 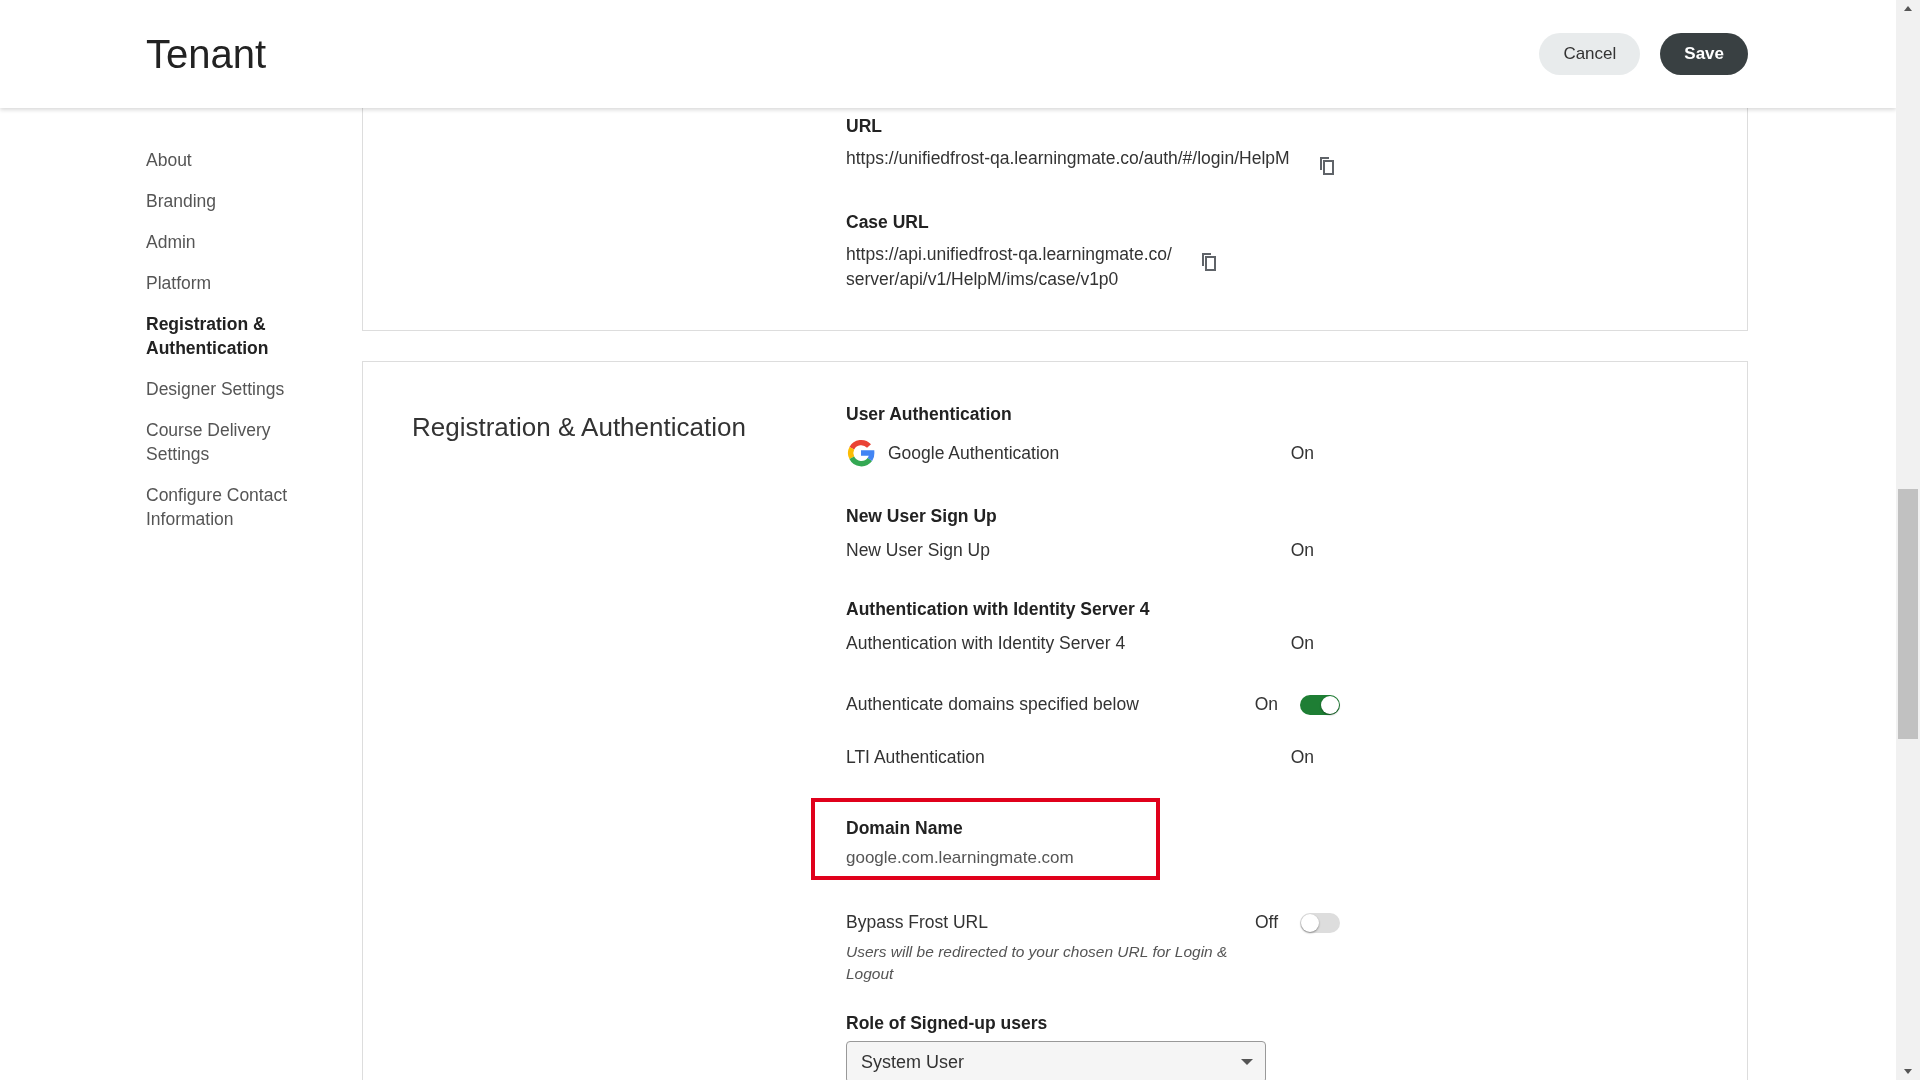 What do you see at coordinates (226, 442) in the screenshot?
I see `sidebar-item: Course Delivery Settings` at bounding box center [226, 442].